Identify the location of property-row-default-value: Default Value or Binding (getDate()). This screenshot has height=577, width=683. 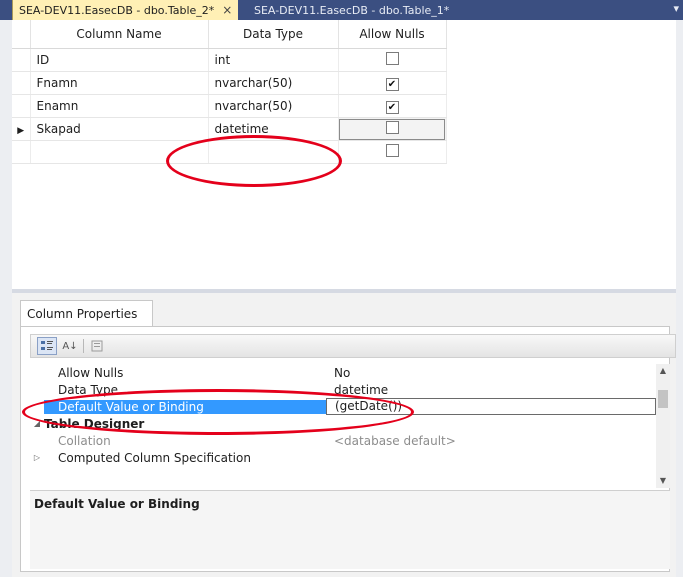
(343, 406).